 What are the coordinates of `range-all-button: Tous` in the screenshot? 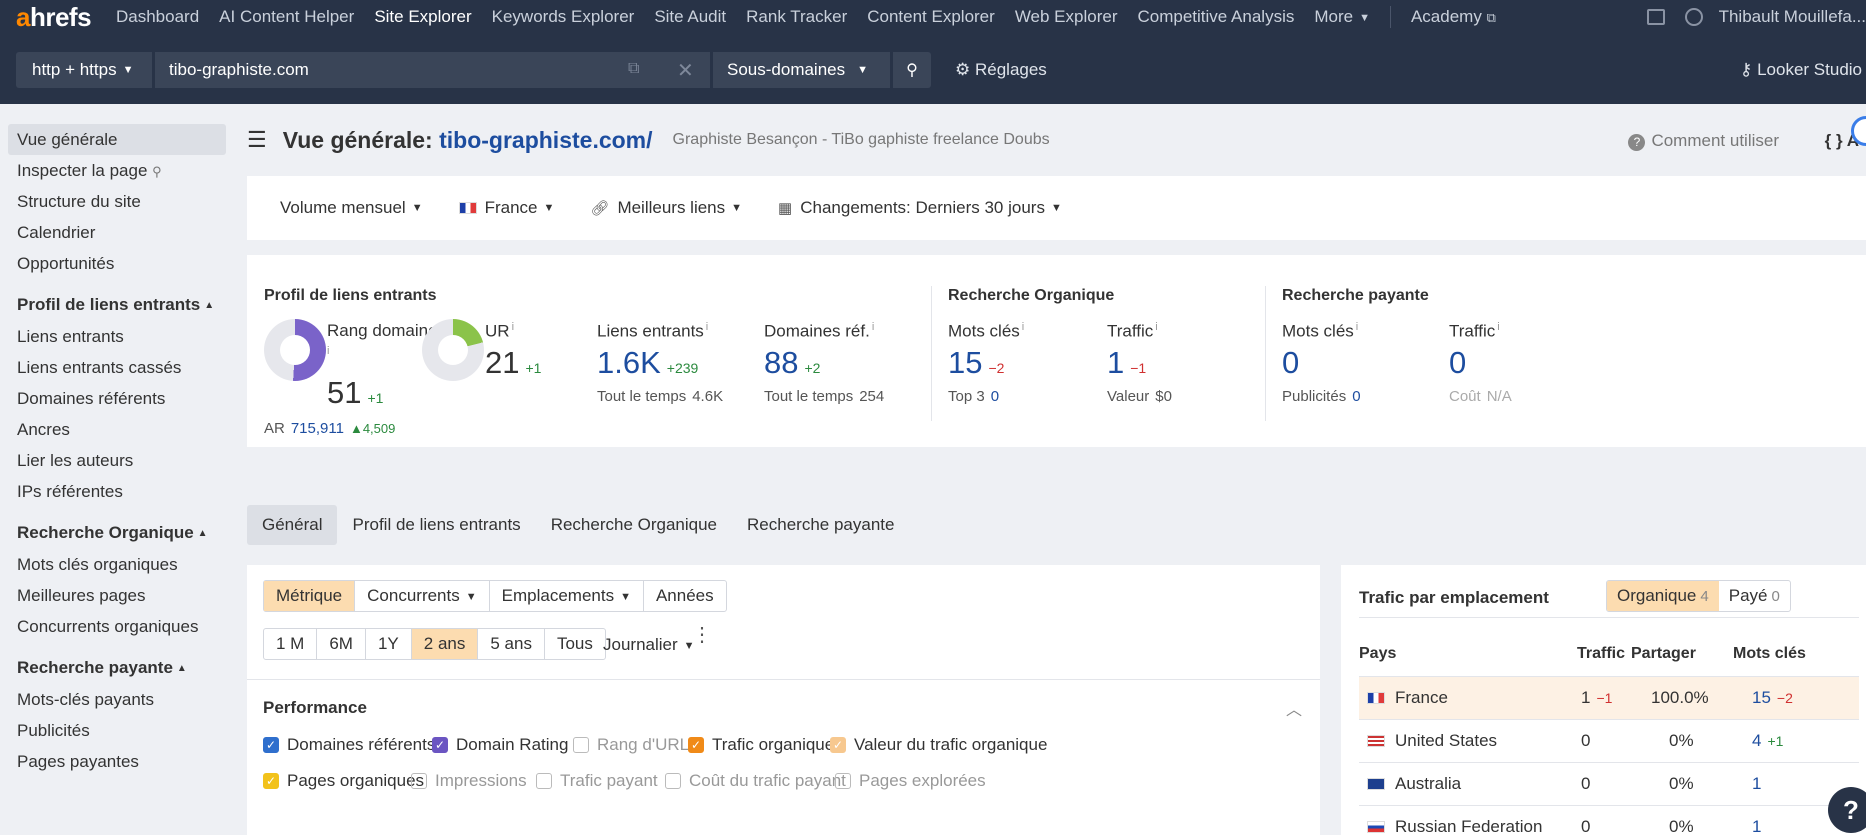 It's located at (575, 644).